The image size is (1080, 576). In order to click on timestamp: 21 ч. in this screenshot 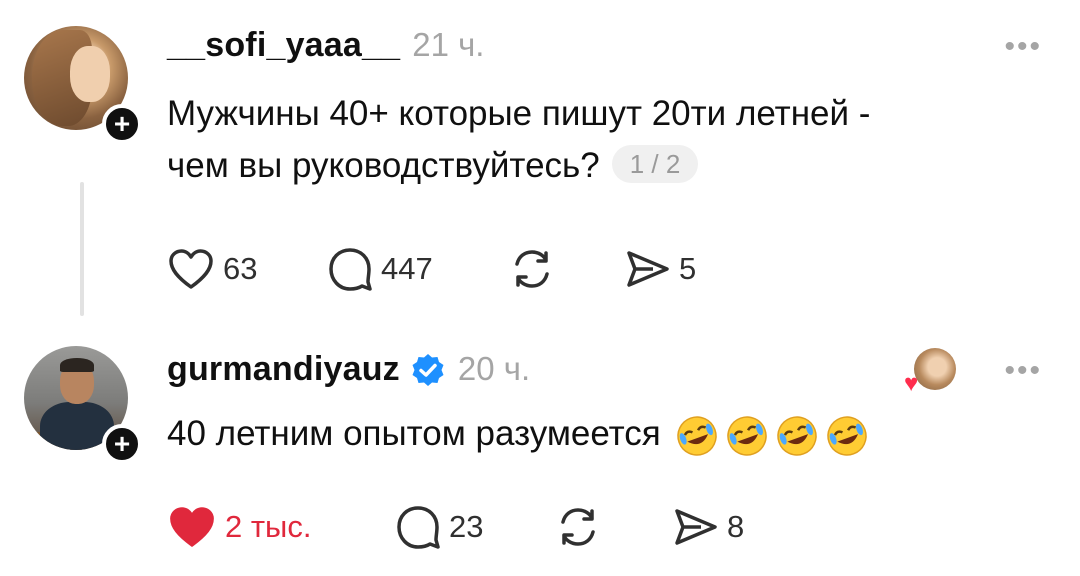, I will do `click(448, 44)`.